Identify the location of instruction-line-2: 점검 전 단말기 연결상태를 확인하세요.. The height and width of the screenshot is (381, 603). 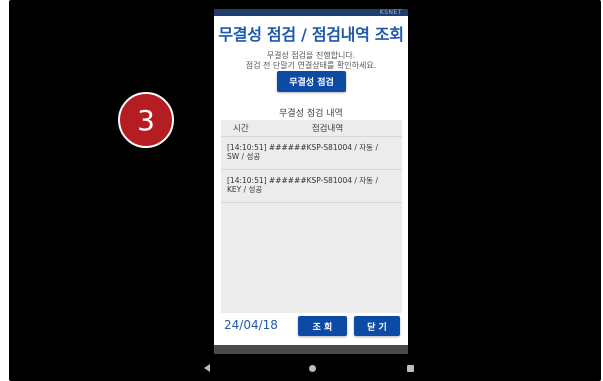
(311, 65).